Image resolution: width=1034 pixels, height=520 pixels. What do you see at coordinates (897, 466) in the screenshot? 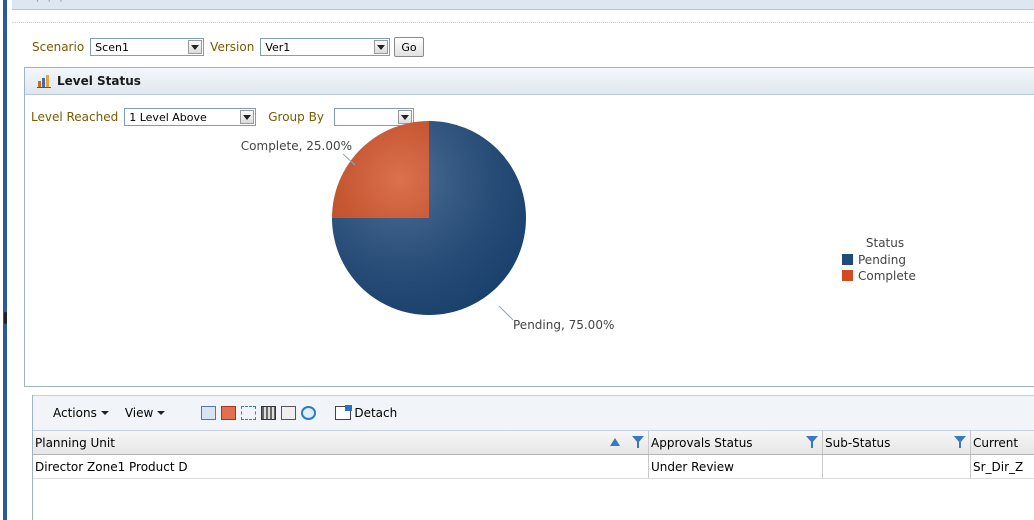
I see `cell-sub-status` at bounding box center [897, 466].